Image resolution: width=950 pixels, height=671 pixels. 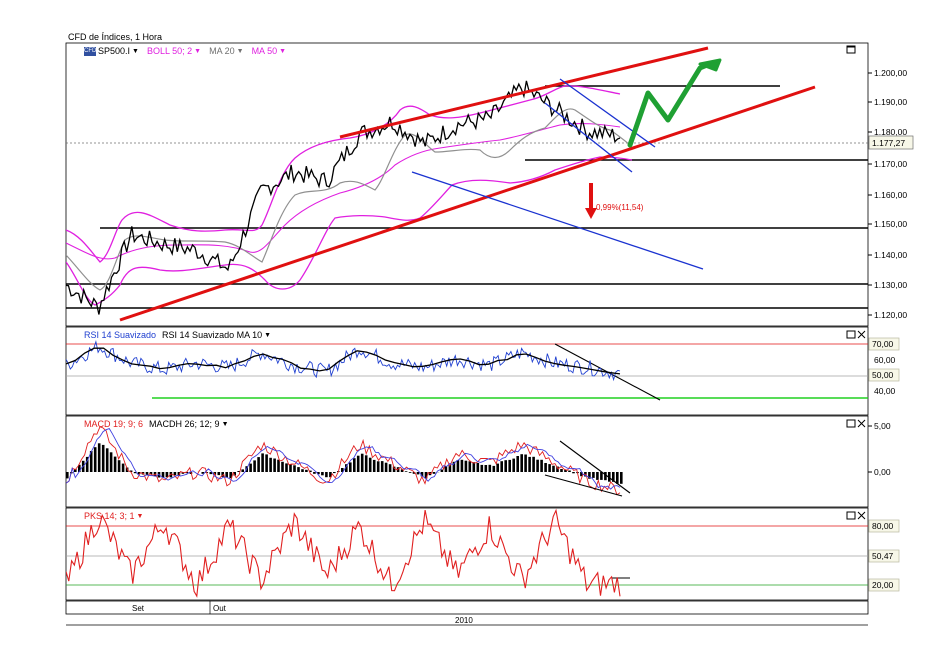 I want to click on channel-lower-line, so click(x=557, y=220).